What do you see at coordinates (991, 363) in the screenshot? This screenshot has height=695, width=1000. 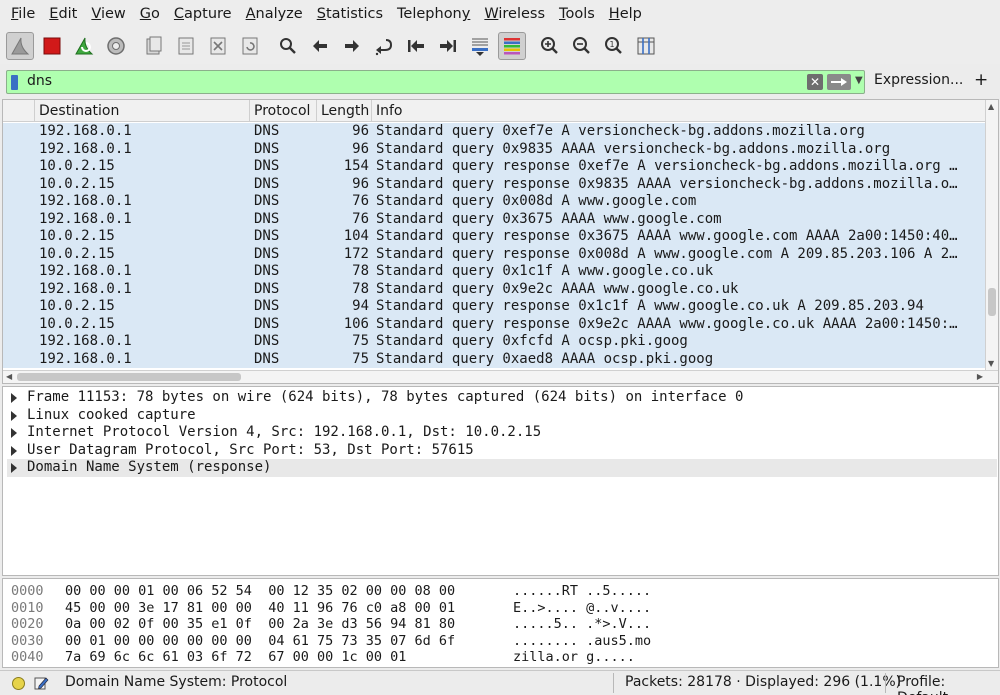 I see `scroll-down-icon: ▼` at bounding box center [991, 363].